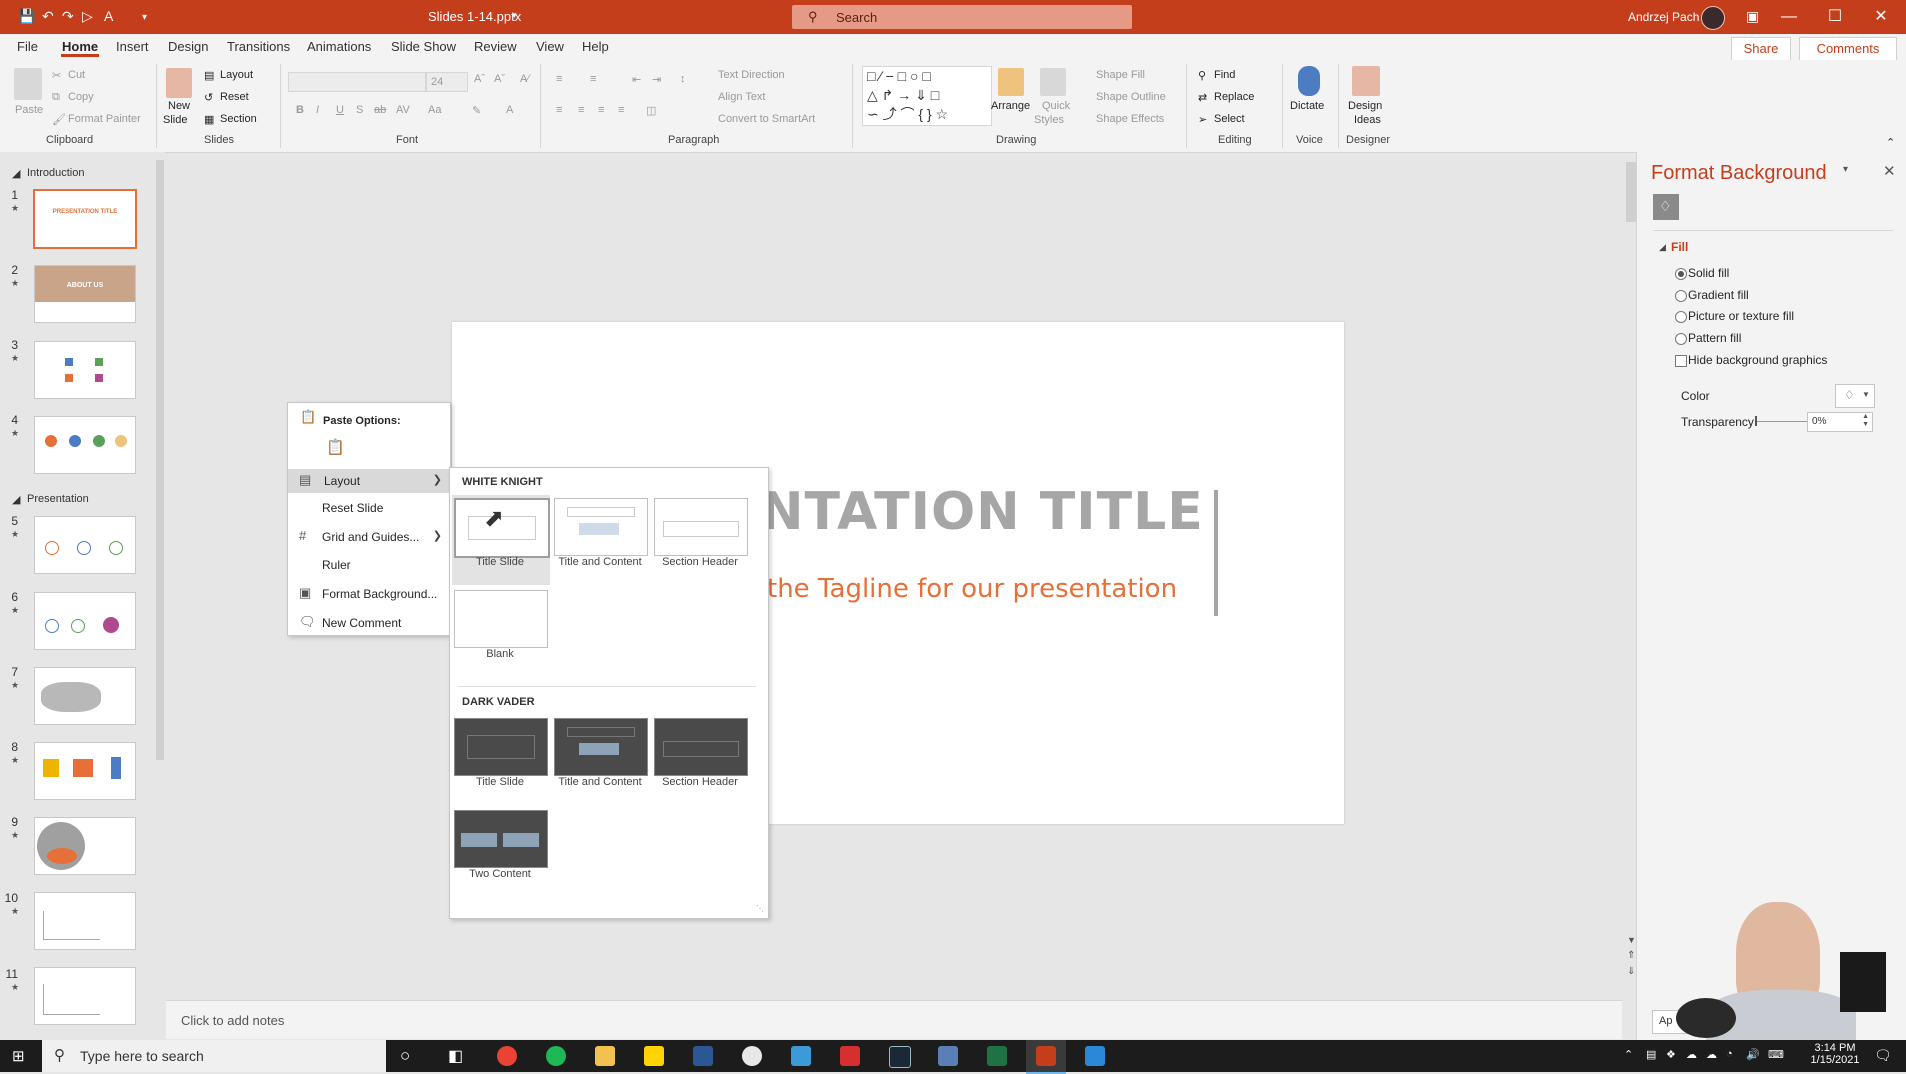 The width and height of the screenshot is (1906, 1074). I want to click on tab-design: Design, so click(188, 46).